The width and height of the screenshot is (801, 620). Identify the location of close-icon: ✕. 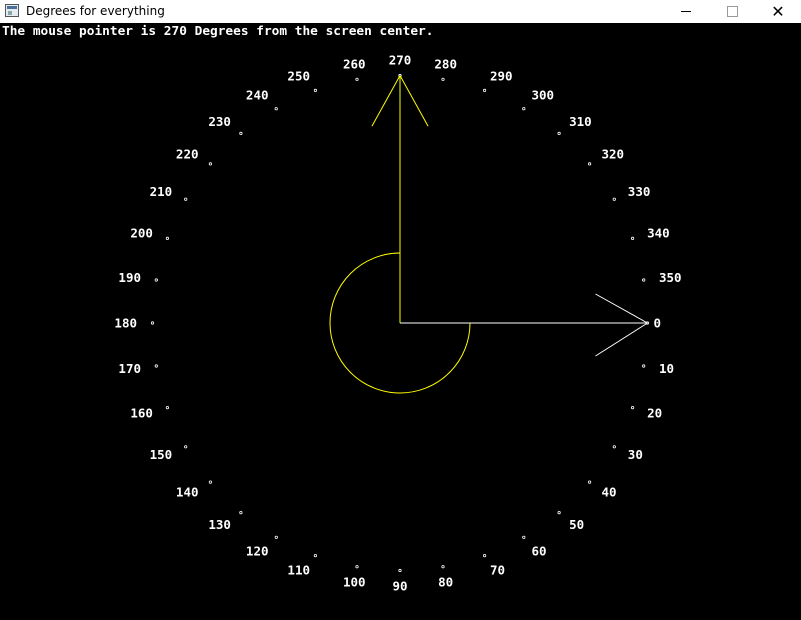
(778, 11).